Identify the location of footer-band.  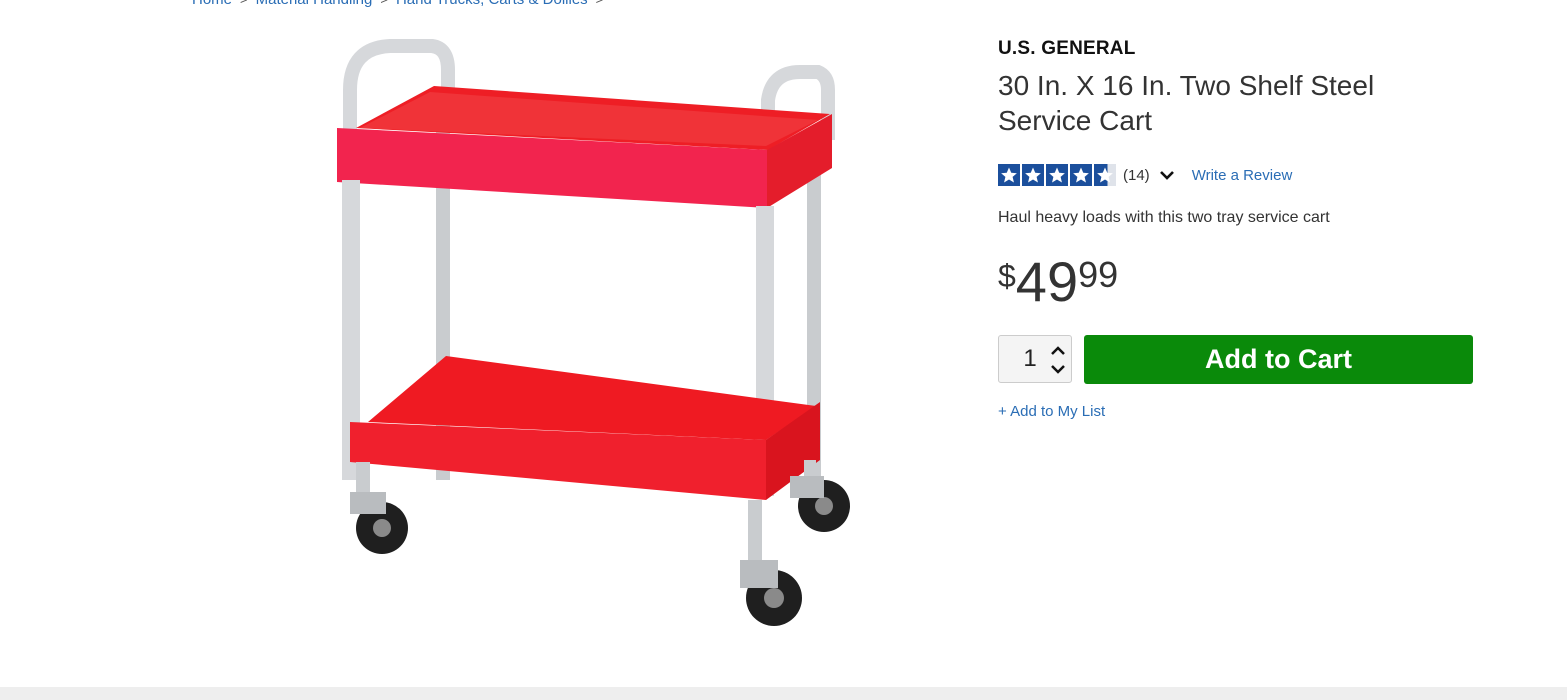
(783, 693).